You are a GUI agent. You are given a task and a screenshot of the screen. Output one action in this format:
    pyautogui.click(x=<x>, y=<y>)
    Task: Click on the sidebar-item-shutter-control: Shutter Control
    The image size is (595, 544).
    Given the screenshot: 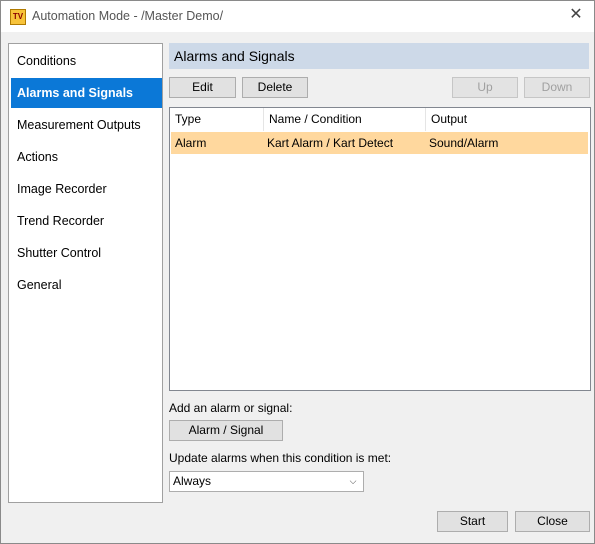 What is the action you would take?
    pyautogui.click(x=86, y=253)
    